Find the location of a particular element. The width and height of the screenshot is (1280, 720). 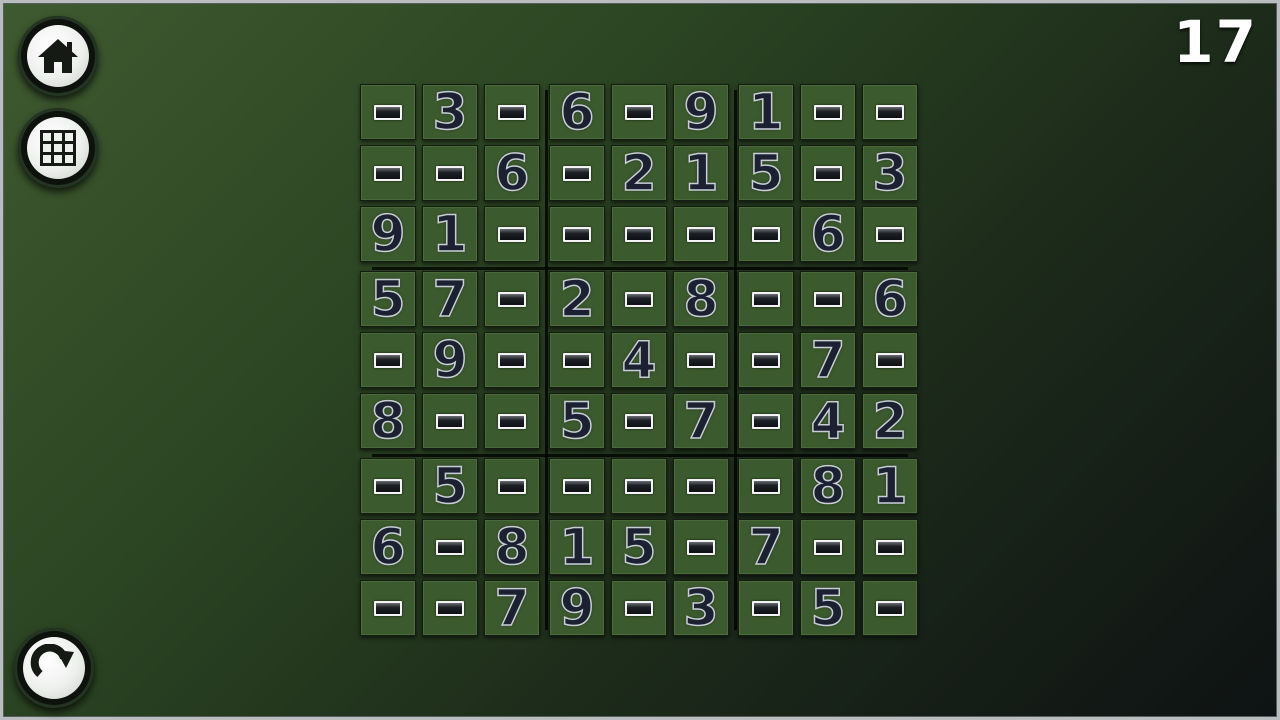

cell-r4-c7 is located at coordinates (766, 299).